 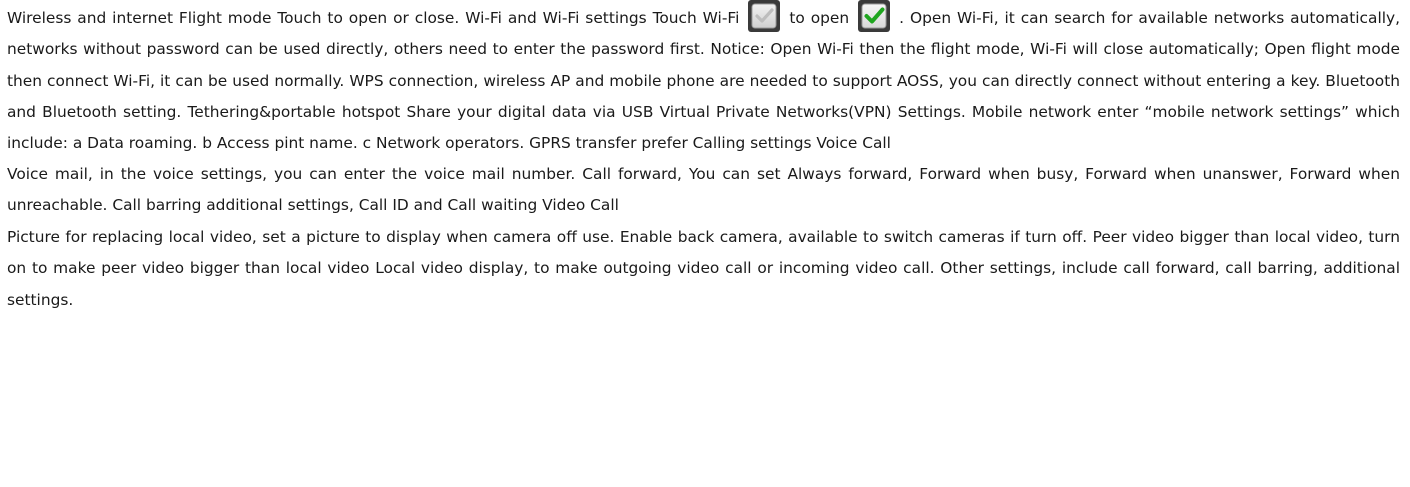 I want to click on checkbox-checked-icon, so click(x=874, y=16).